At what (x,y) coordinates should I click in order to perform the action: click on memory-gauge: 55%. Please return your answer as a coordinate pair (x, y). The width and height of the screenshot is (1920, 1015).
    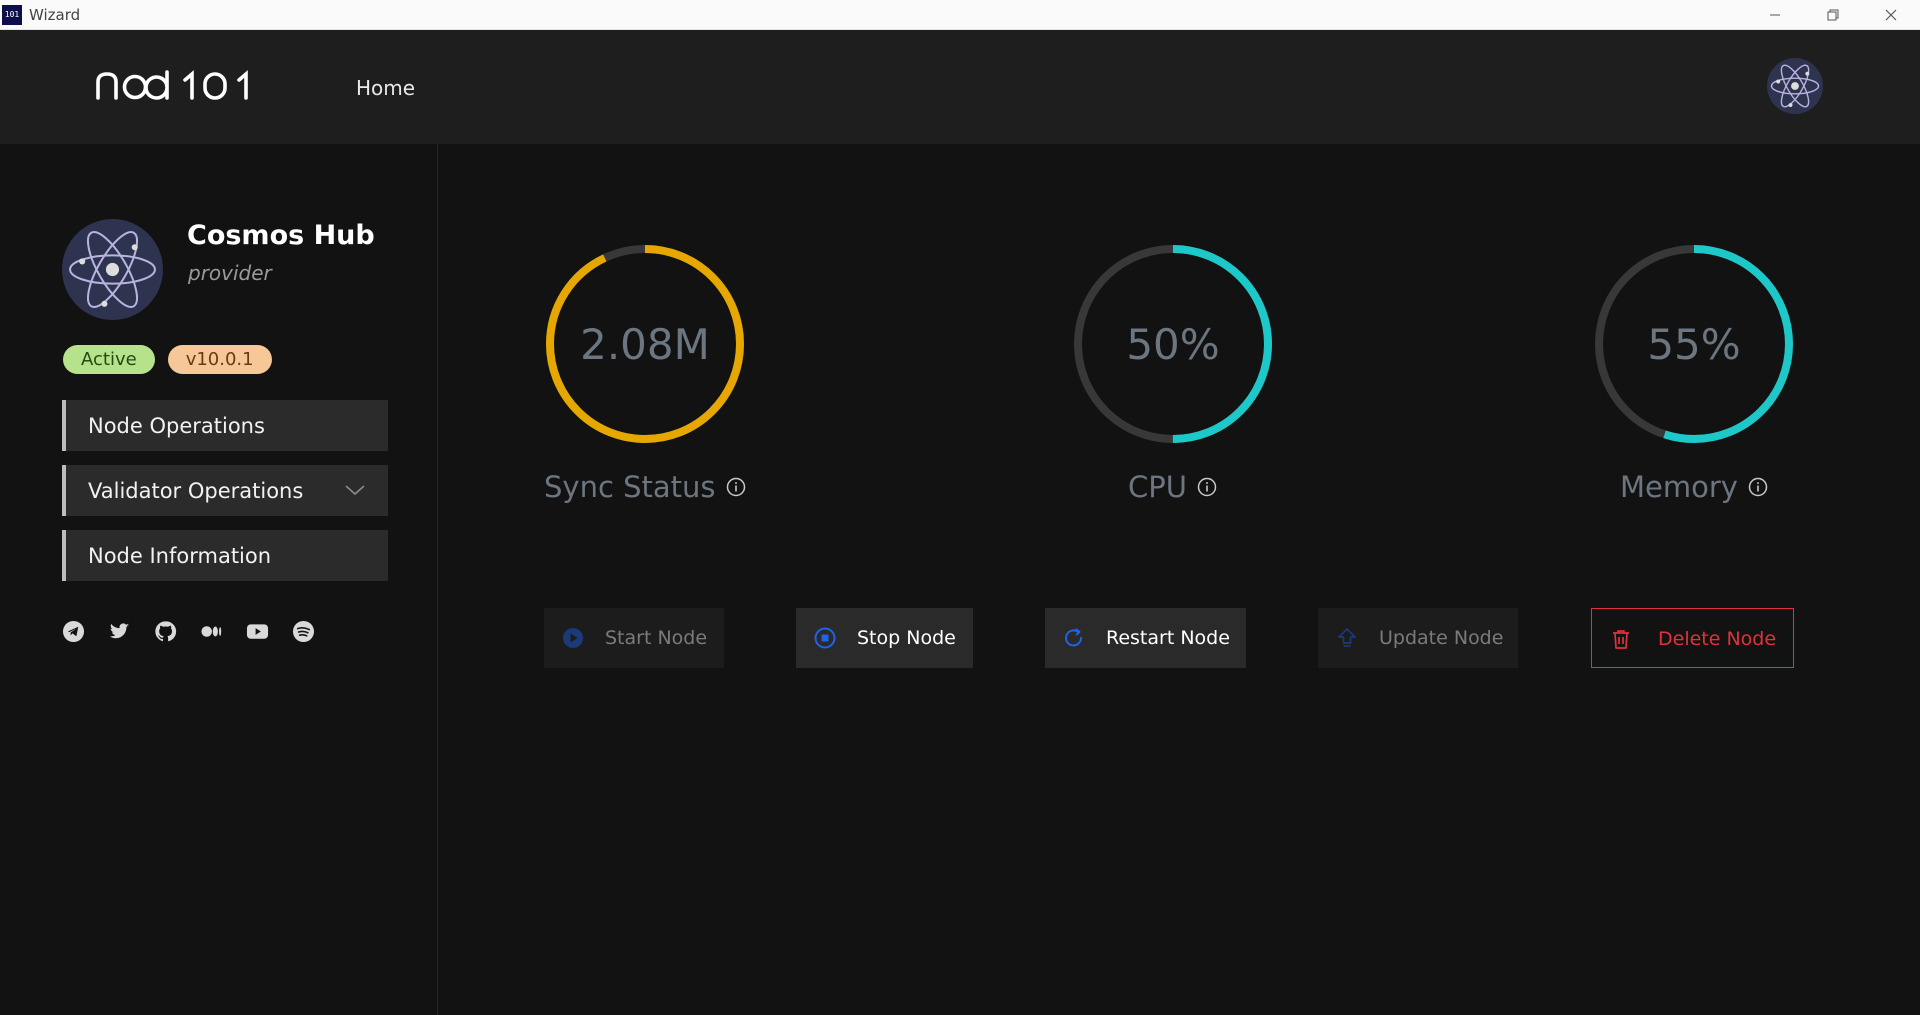
    Looking at the image, I should click on (1694, 344).